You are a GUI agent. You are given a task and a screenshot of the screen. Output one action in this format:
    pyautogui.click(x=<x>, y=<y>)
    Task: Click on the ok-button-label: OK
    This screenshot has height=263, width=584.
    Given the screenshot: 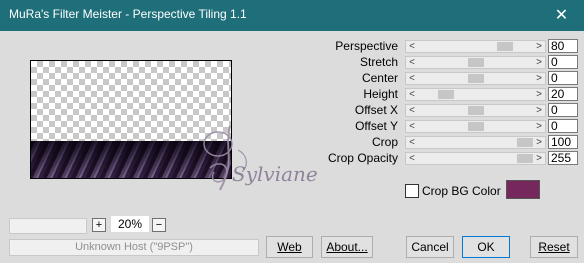 What is the action you would take?
    pyautogui.click(x=486, y=247)
    